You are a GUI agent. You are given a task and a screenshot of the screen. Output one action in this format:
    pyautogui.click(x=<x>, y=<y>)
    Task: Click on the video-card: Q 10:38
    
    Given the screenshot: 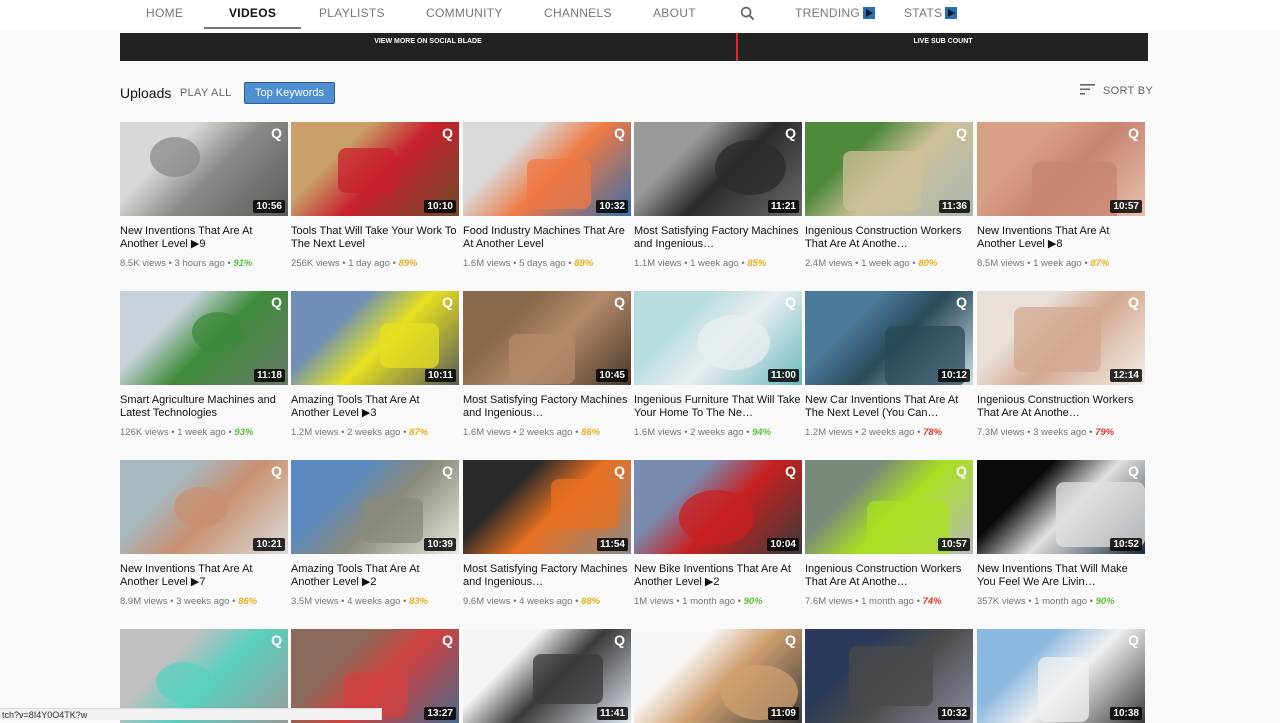 What is the action you would take?
    pyautogui.click(x=1061, y=676)
    